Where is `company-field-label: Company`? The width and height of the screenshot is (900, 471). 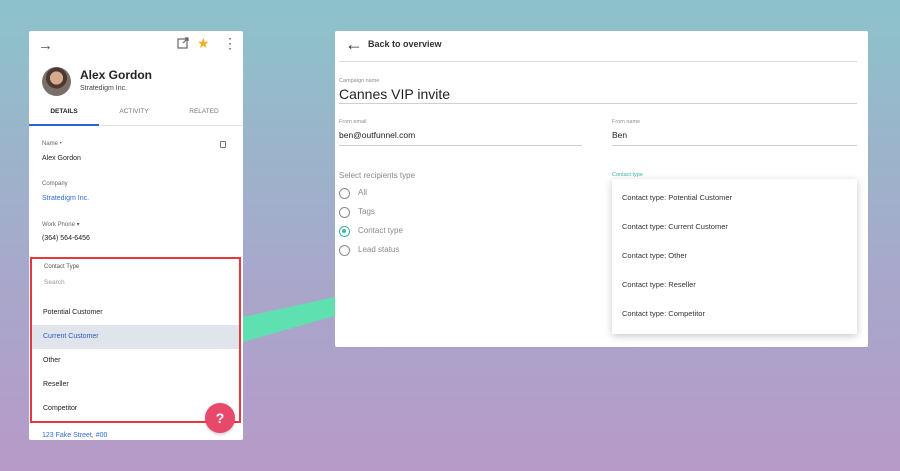
company-field-label: Company is located at coordinates (55, 184).